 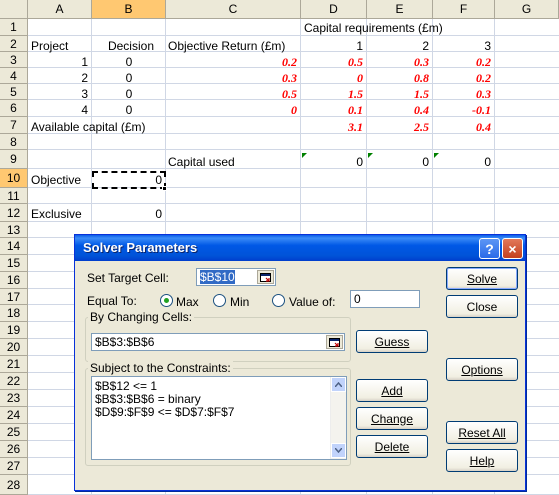 What do you see at coordinates (462, 162) in the screenshot?
I see `cell-f9: 0` at bounding box center [462, 162].